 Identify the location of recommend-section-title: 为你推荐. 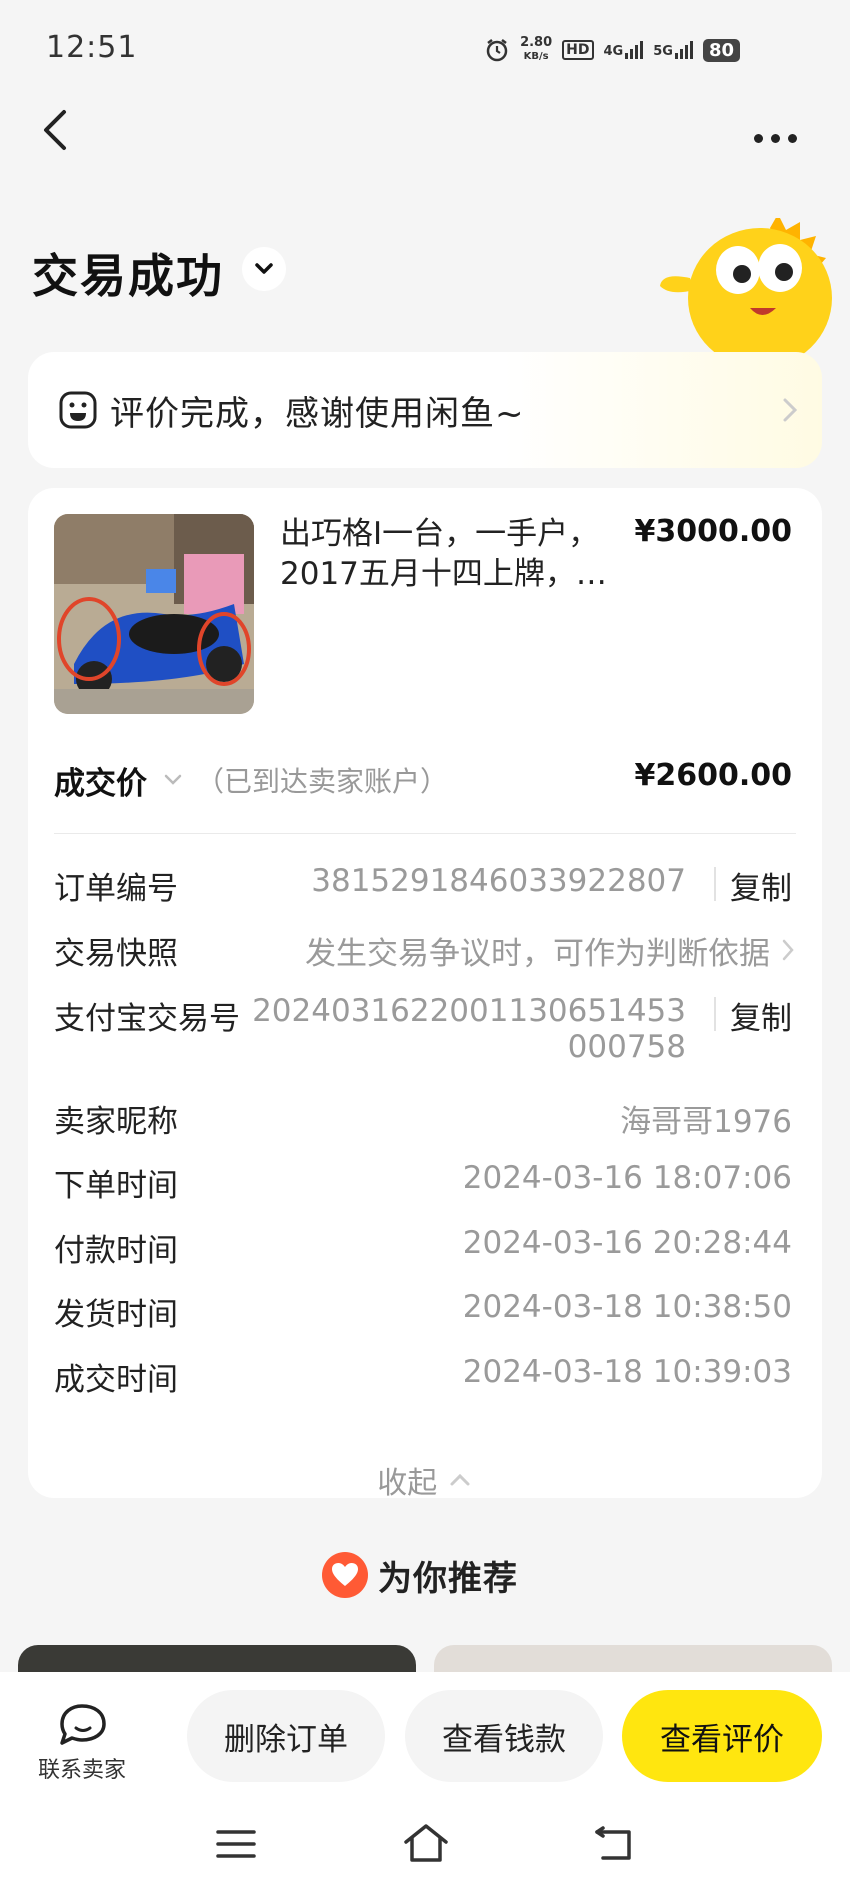
(420, 1575).